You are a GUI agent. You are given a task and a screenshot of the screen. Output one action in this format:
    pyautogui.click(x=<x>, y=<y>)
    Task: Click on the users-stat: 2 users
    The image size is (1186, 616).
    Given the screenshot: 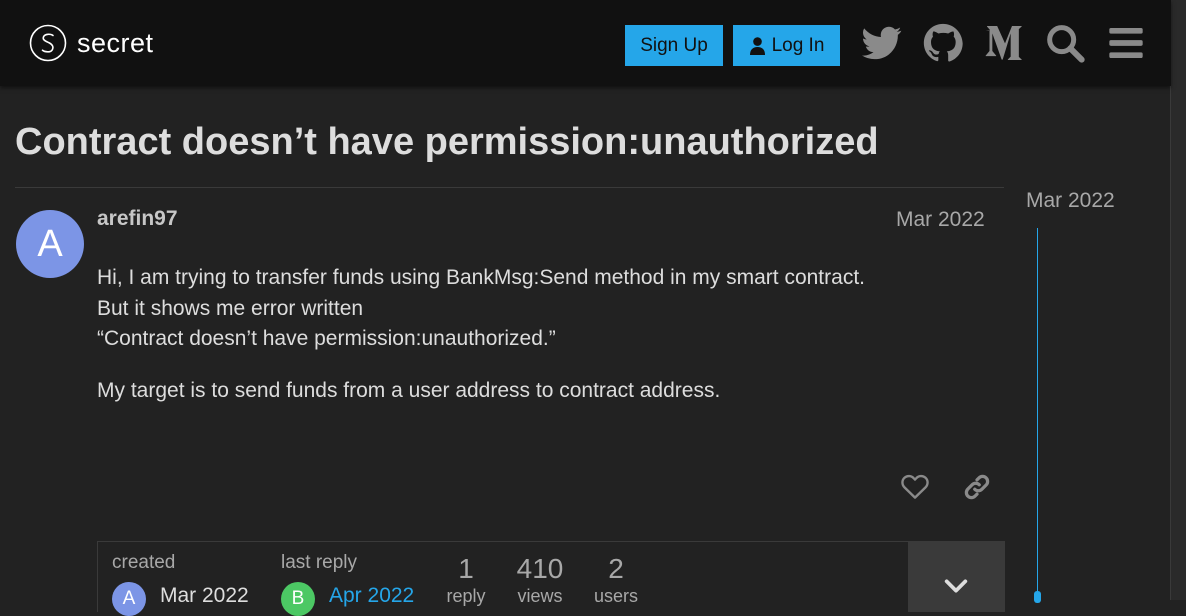 What is the action you would take?
    pyautogui.click(x=616, y=580)
    